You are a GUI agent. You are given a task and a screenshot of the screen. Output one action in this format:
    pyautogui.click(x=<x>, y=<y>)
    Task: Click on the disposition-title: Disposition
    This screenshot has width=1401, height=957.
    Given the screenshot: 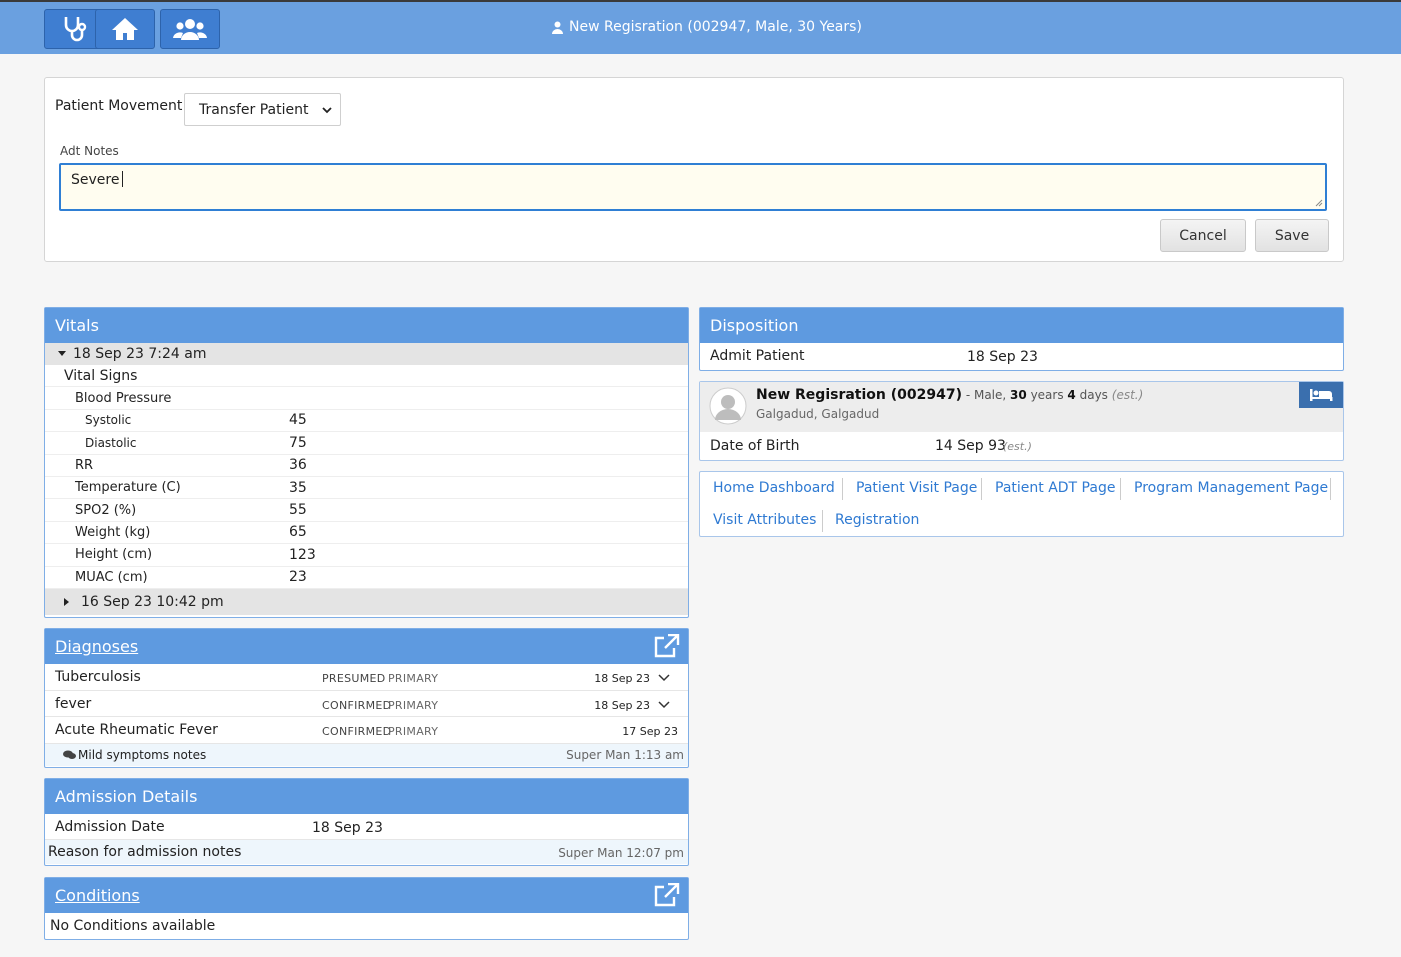 What is the action you would take?
    pyautogui.click(x=1021, y=325)
    